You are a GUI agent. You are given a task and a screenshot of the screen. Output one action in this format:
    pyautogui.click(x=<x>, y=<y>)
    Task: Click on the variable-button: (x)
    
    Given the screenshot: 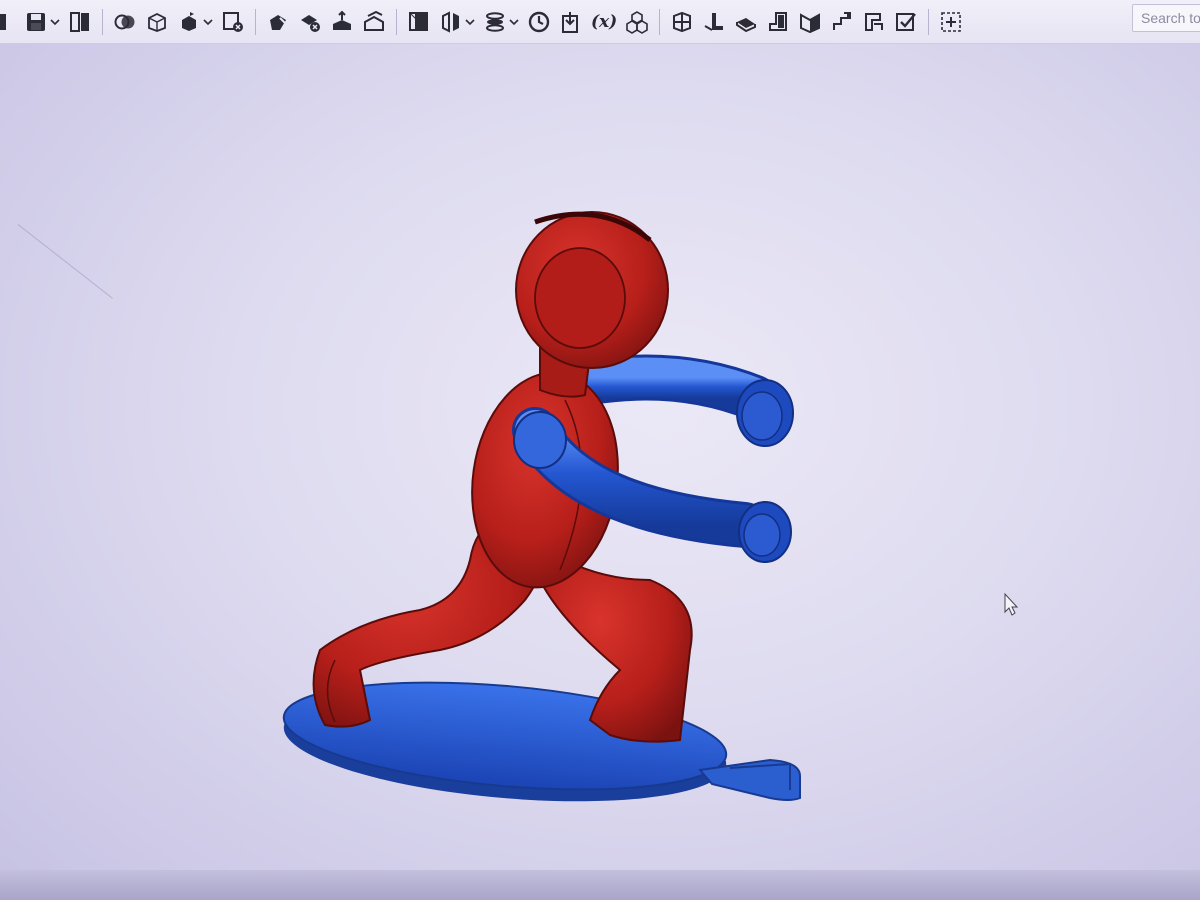 What is the action you would take?
    pyautogui.click(x=604, y=22)
    